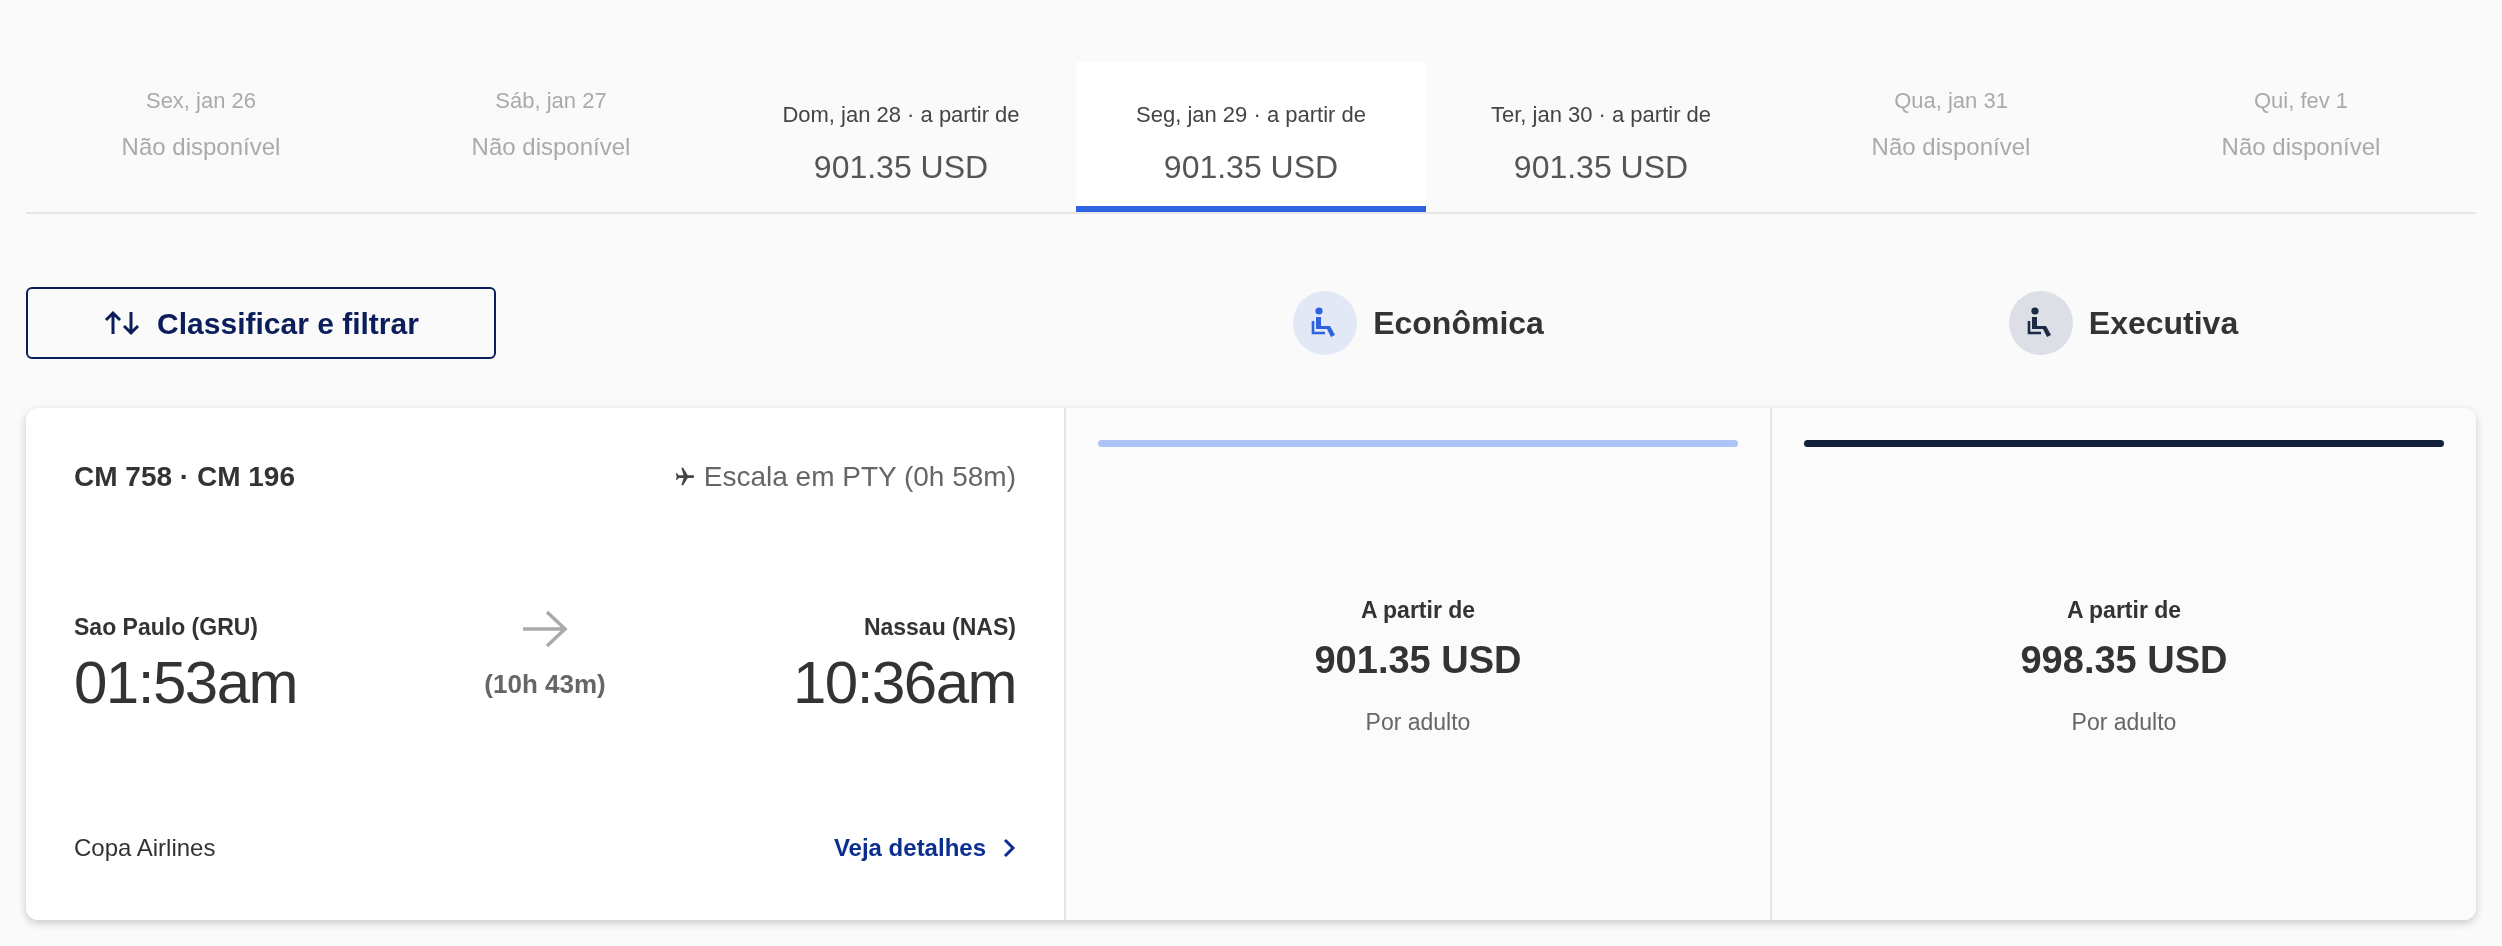 The height and width of the screenshot is (946, 2502). What do you see at coordinates (166, 627) in the screenshot?
I see `origin-airport: Sao Paulo (GRU)` at bounding box center [166, 627].